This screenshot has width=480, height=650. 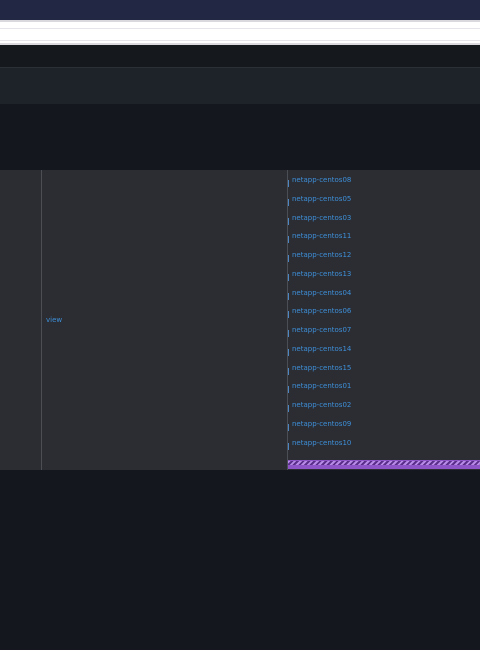 What do you see at coordinates (321, 218) in the screenshot?
I see `host-link: netapp-centos03` at bounding box center [321, 218].